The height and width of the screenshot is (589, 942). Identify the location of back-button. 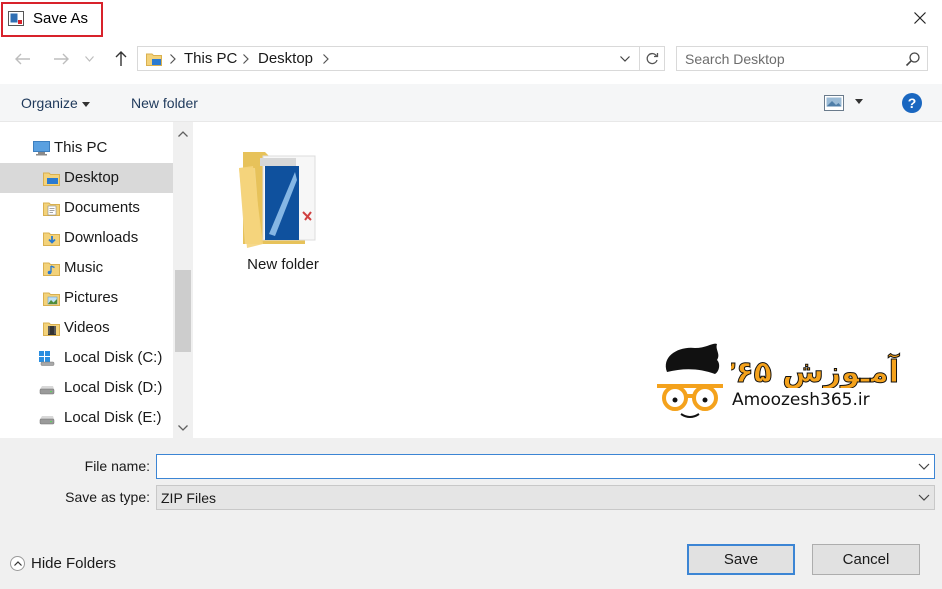
(23, 59).